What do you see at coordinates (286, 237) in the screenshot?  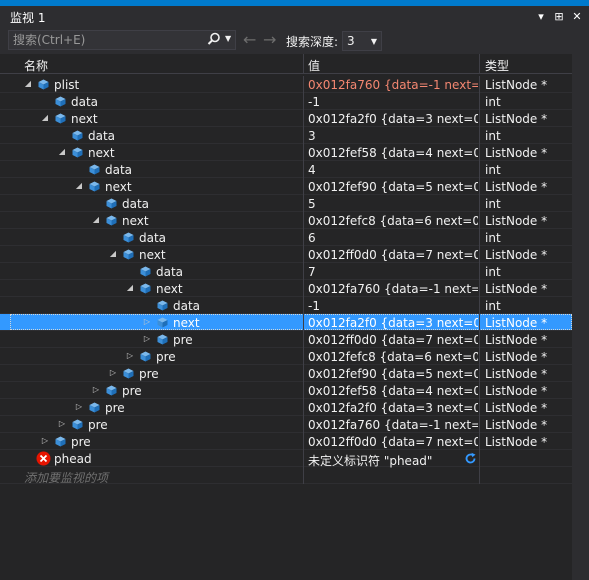 I see `watch-row: data 6 int` at bounding box center [286, 237].